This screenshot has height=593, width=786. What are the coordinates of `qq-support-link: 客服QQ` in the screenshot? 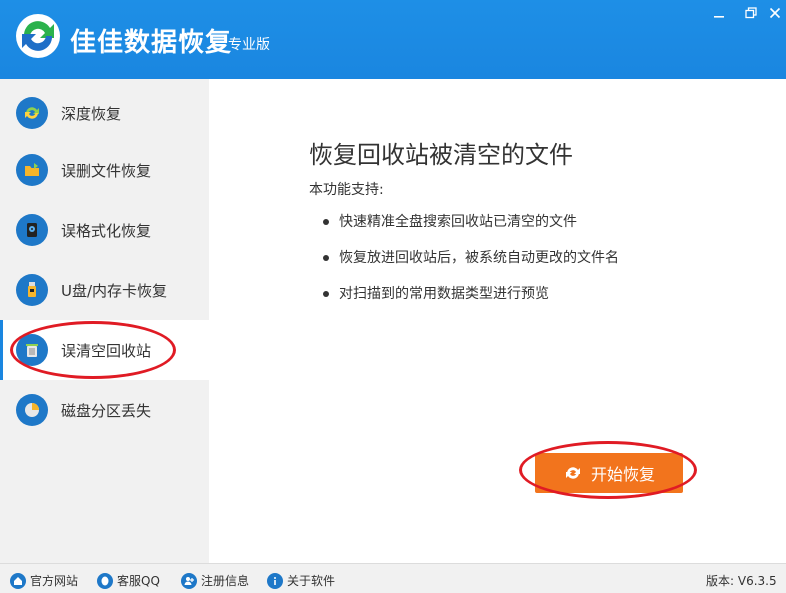 It's located at (128, 580).